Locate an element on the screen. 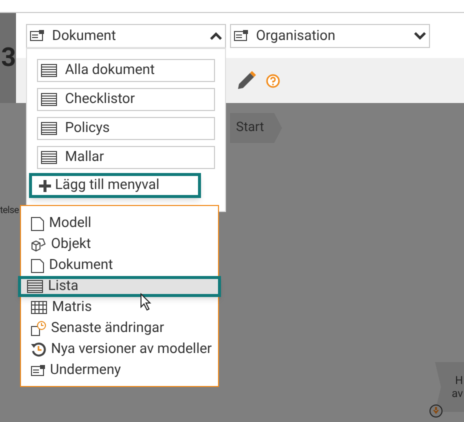 Image resolution: width=464 pixels, height=422 pixels. calendar-clock-icon is located at coordinates (38, 328).